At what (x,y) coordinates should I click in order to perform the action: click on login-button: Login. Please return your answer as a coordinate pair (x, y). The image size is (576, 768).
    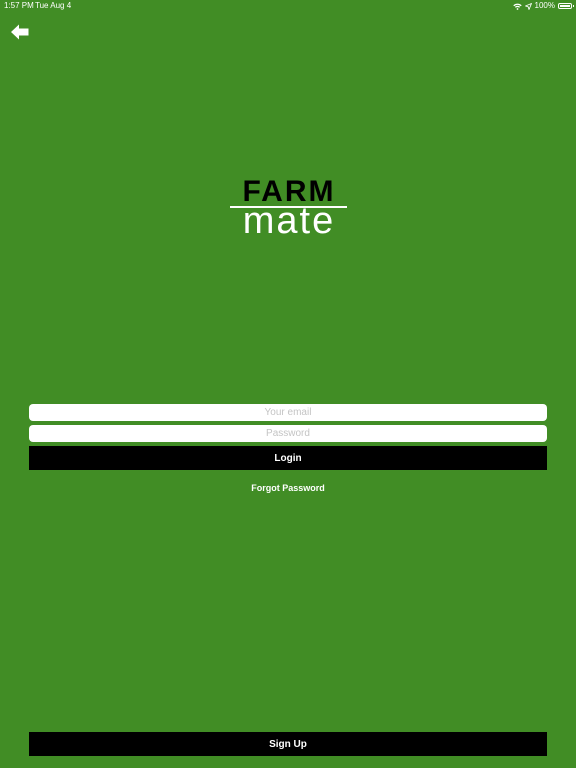
    Looking at the image, I should click on (288, 458).